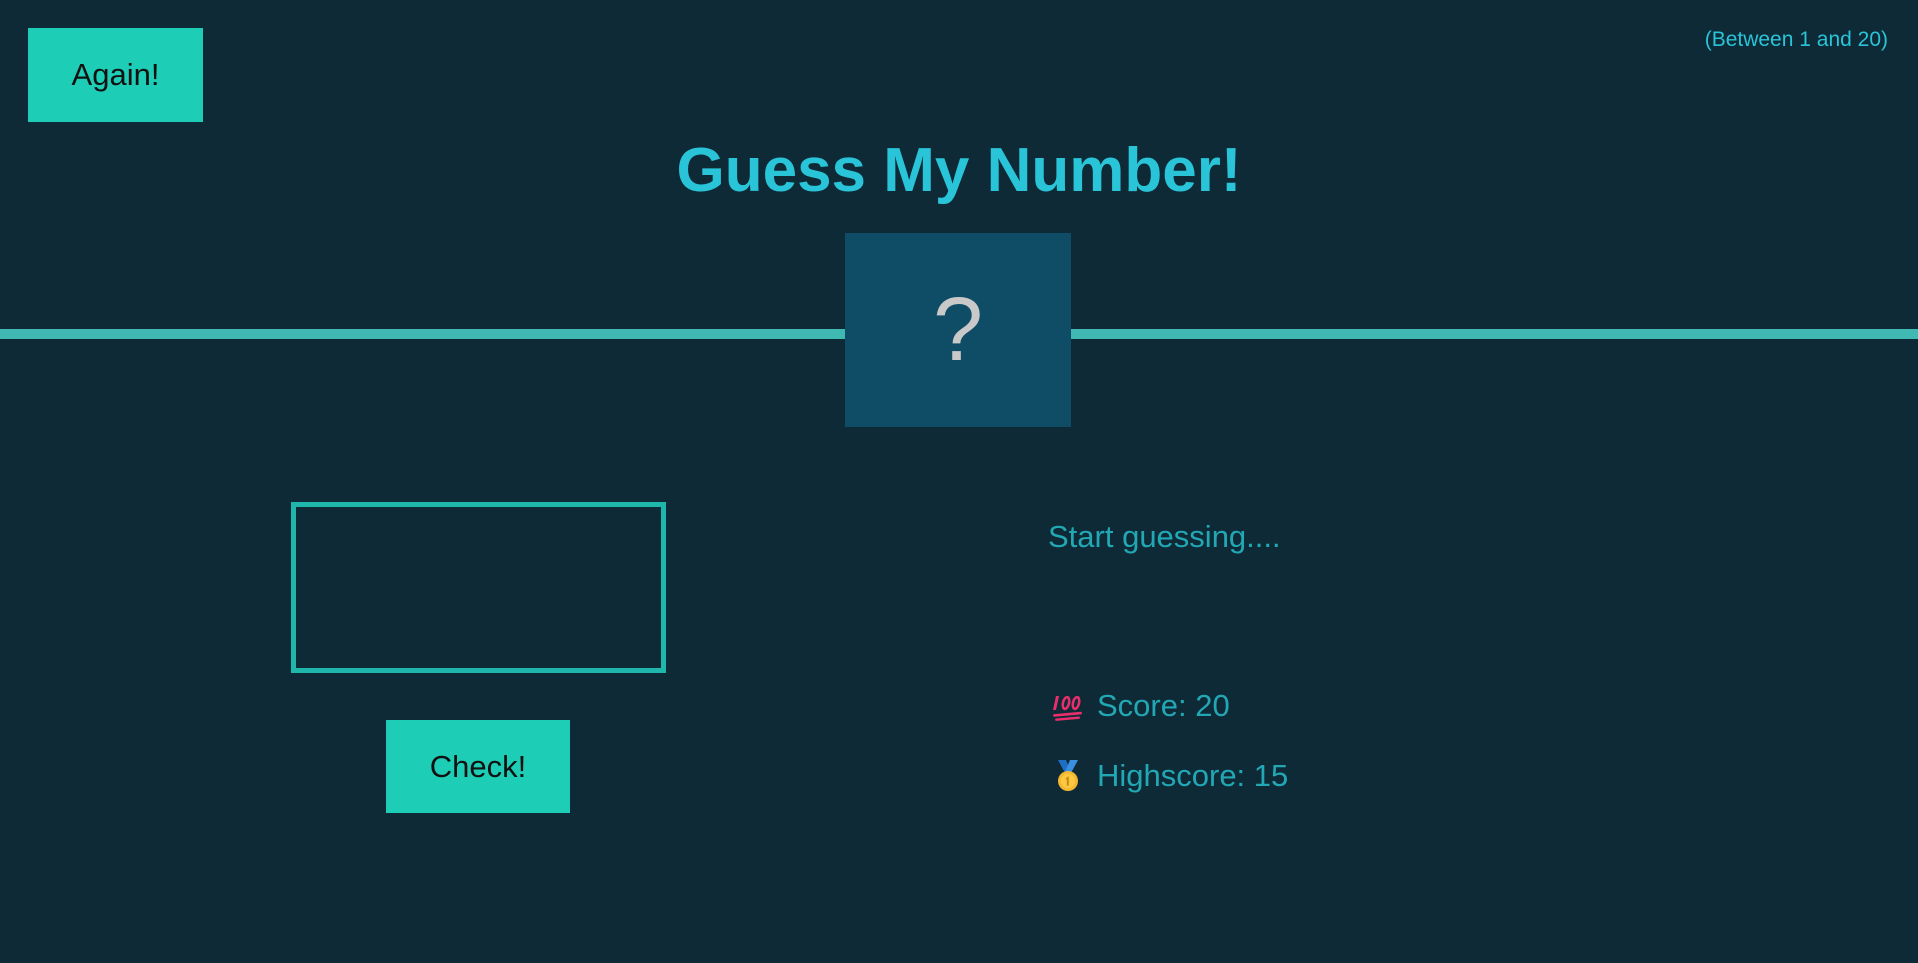  I want to click on hundred-points-icon, so click(1068, 706).